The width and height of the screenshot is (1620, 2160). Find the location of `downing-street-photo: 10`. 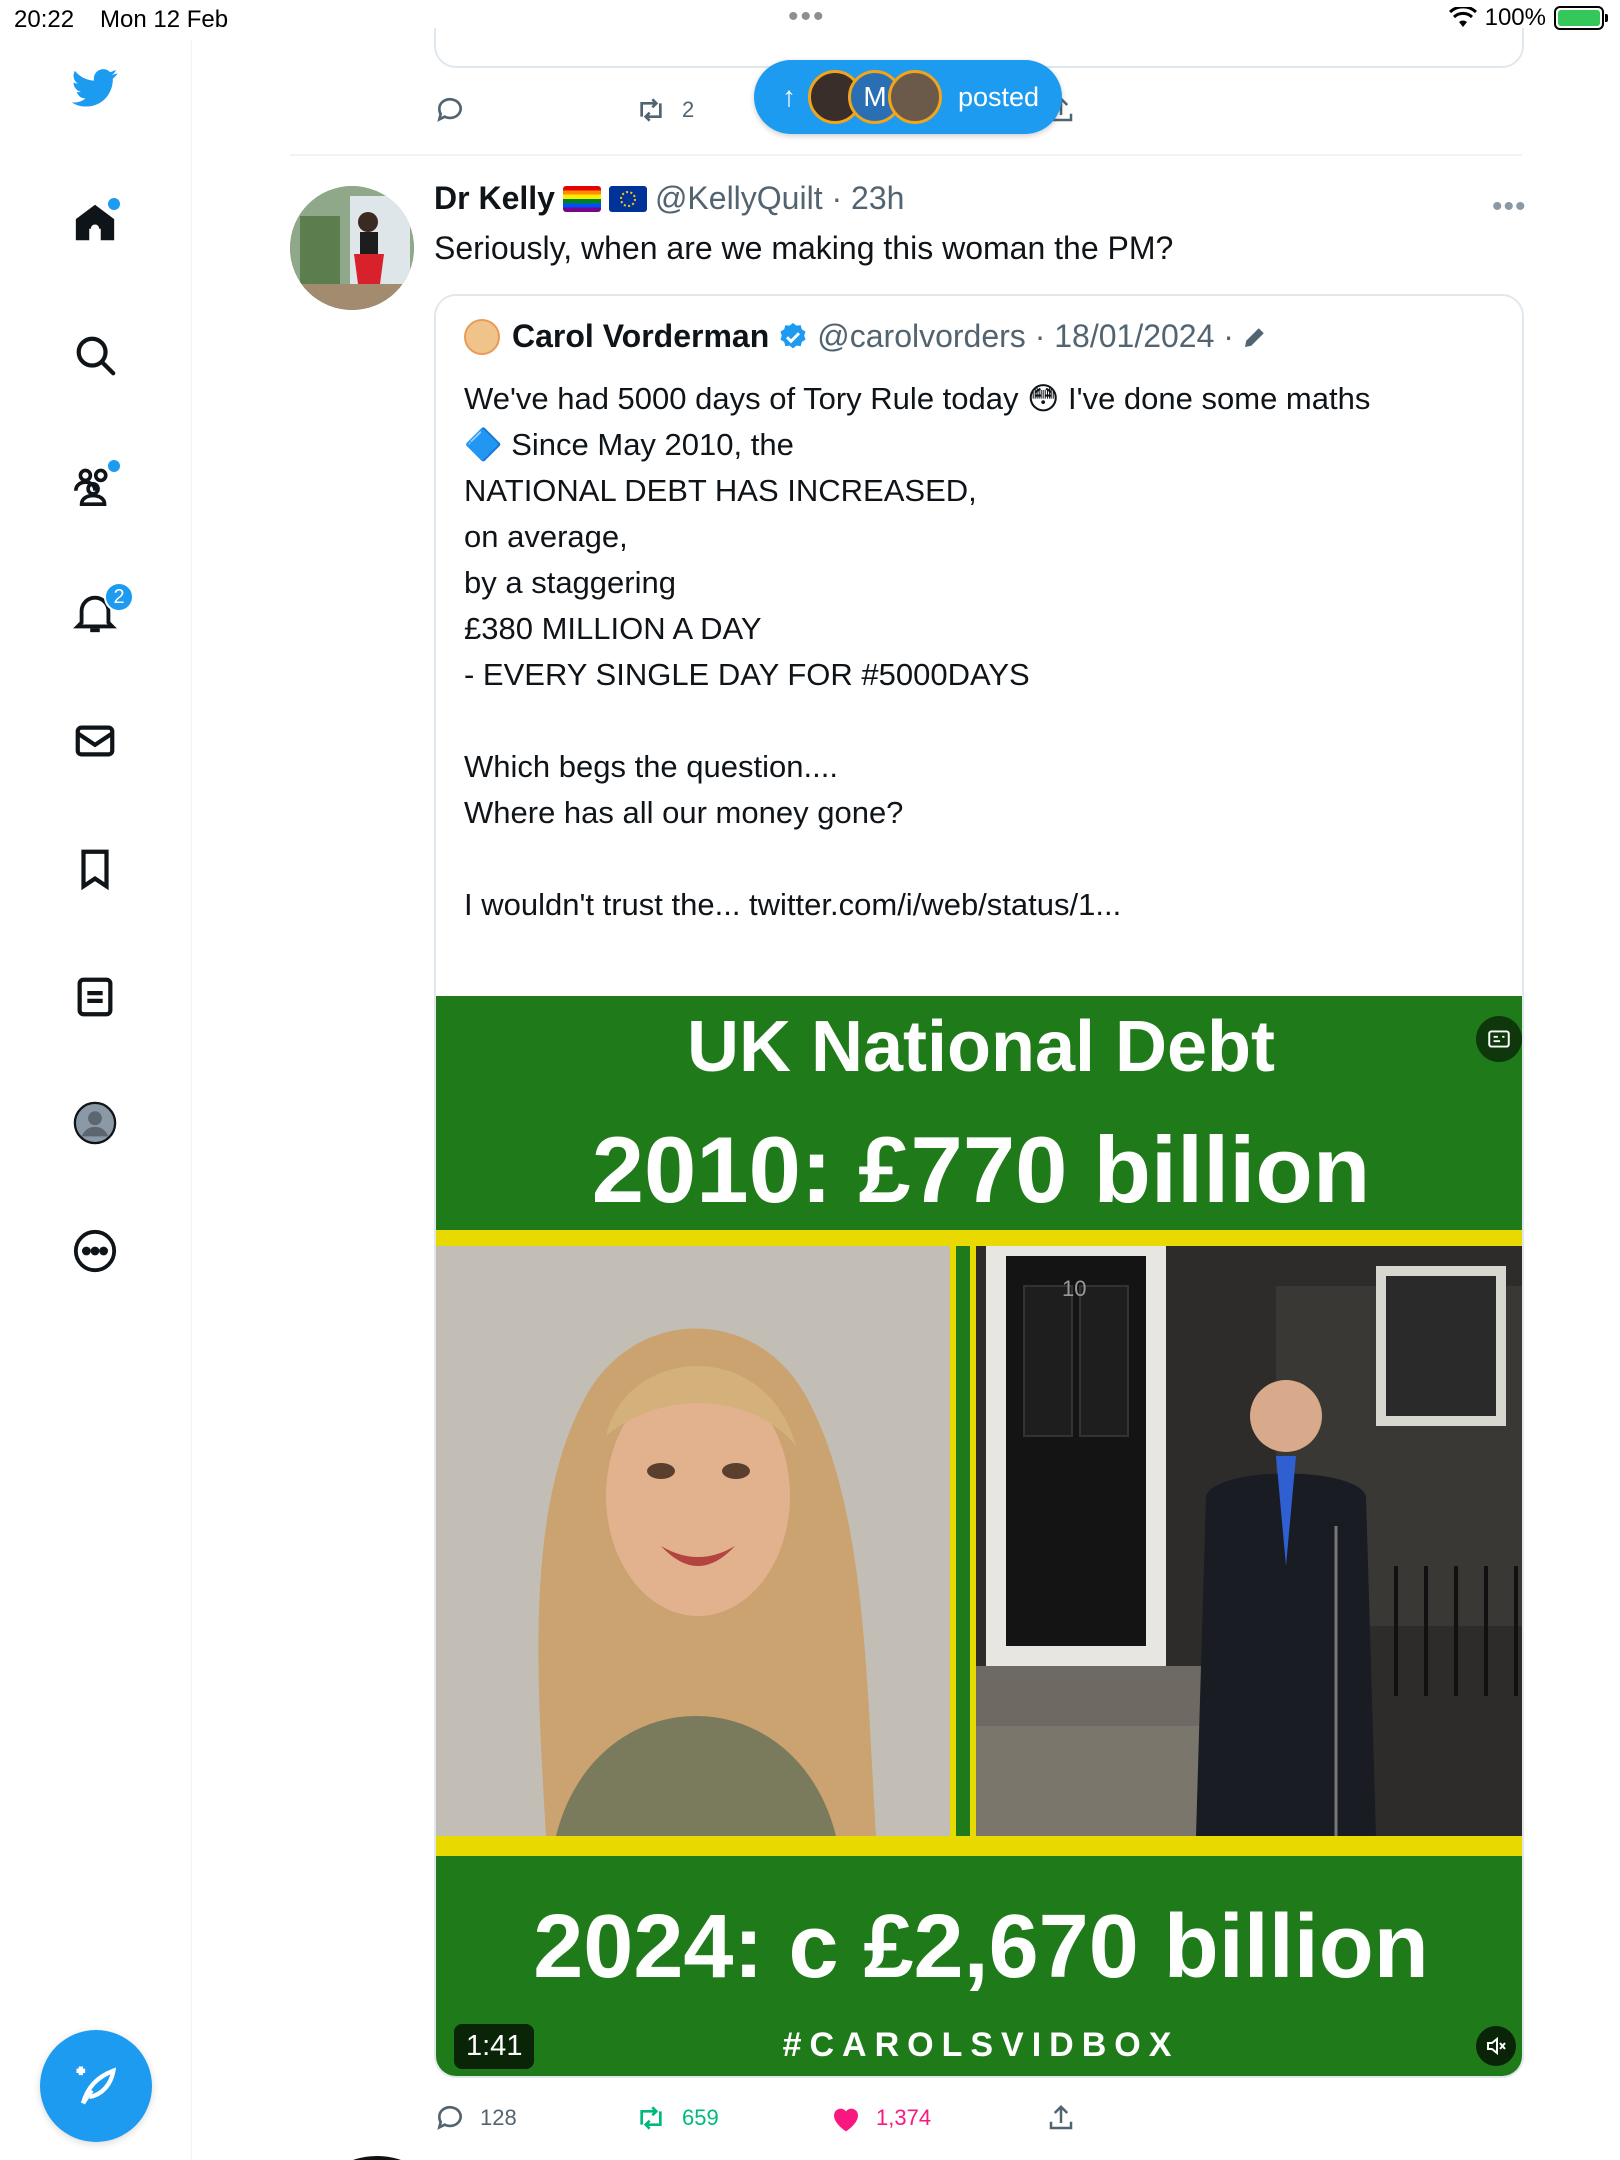

downing-street-photo: 10 is located at coordinates (1249, 1541).